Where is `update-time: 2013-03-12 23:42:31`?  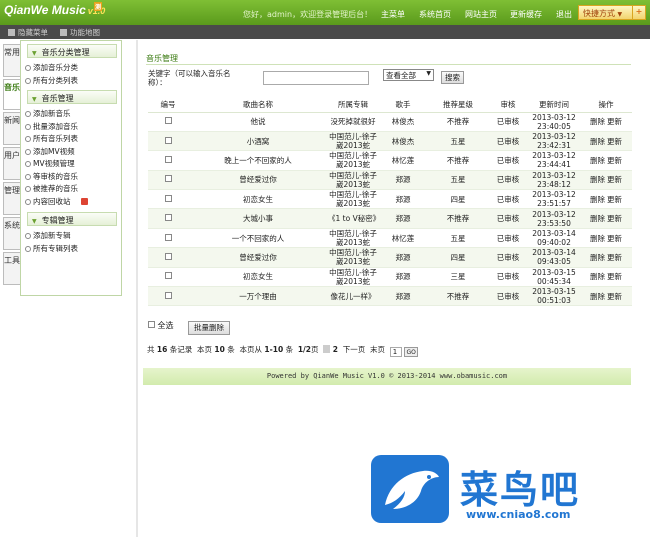 update-time: 2013-03-12 23:42:31 is located at coordinates (554, 141).